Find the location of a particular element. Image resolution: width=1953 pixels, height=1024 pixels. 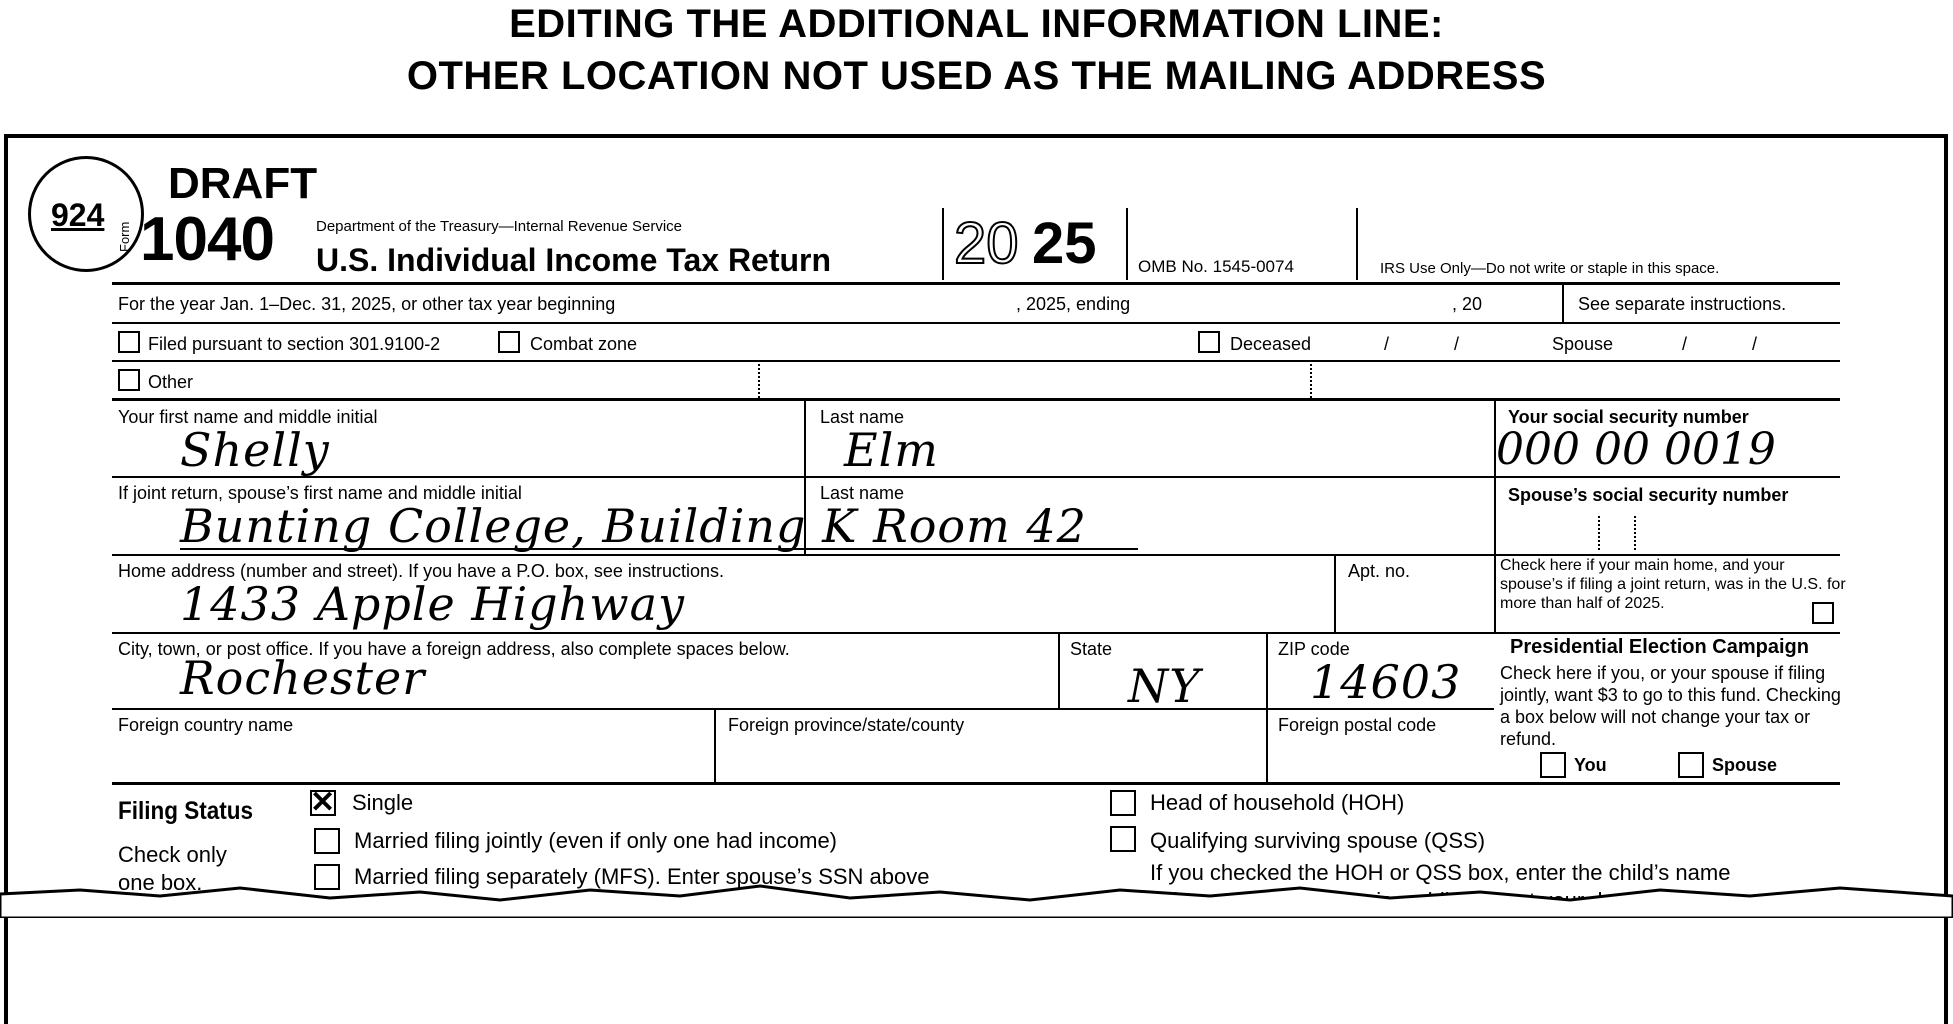

pec-you-checkbox is located at coordinates (1553, 765).